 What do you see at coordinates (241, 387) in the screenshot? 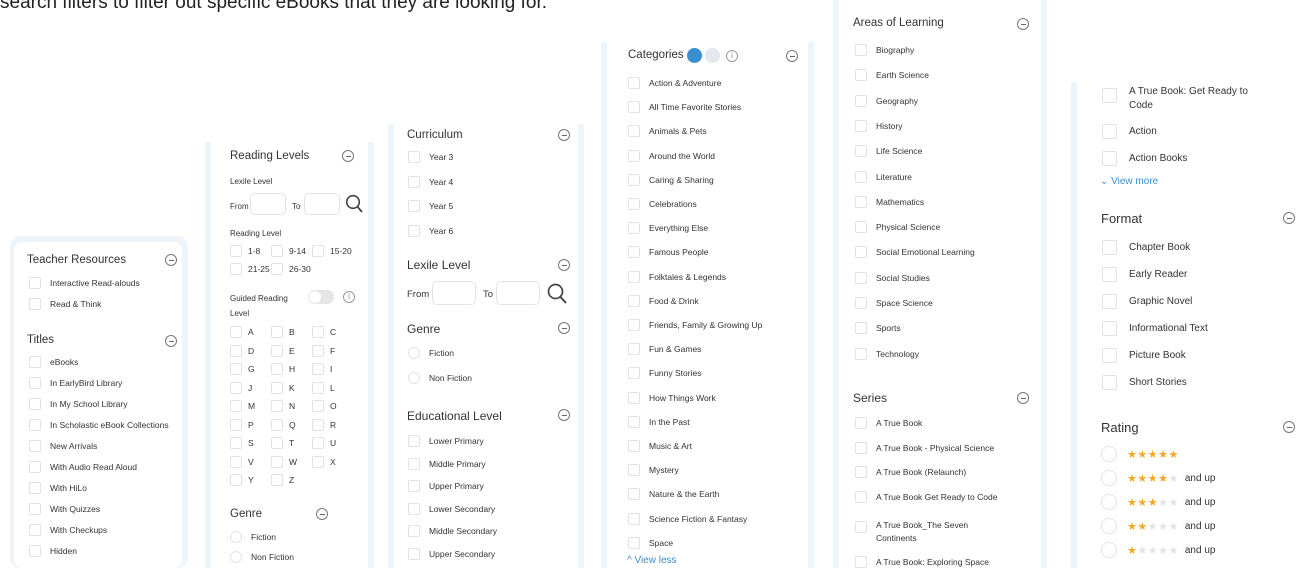
I see `grid-option: J` at bounding box center [241, 387].